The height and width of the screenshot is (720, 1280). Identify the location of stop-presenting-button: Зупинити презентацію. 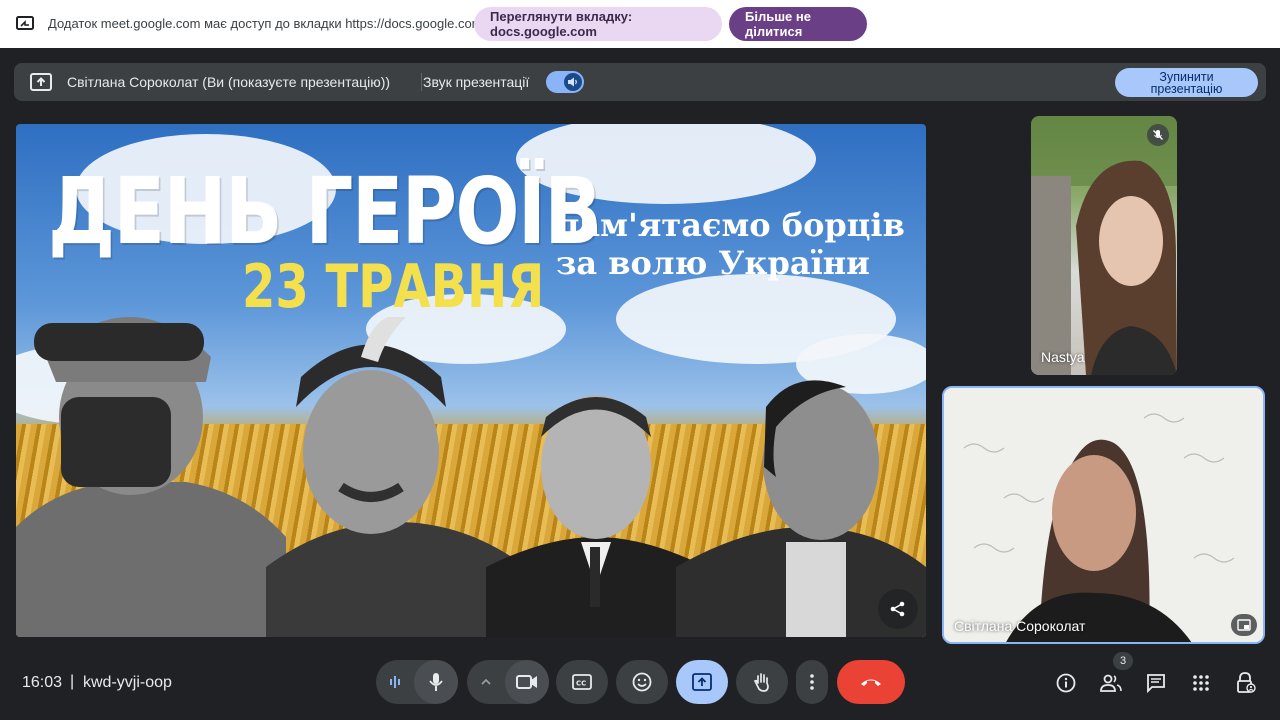
(1186, 82).